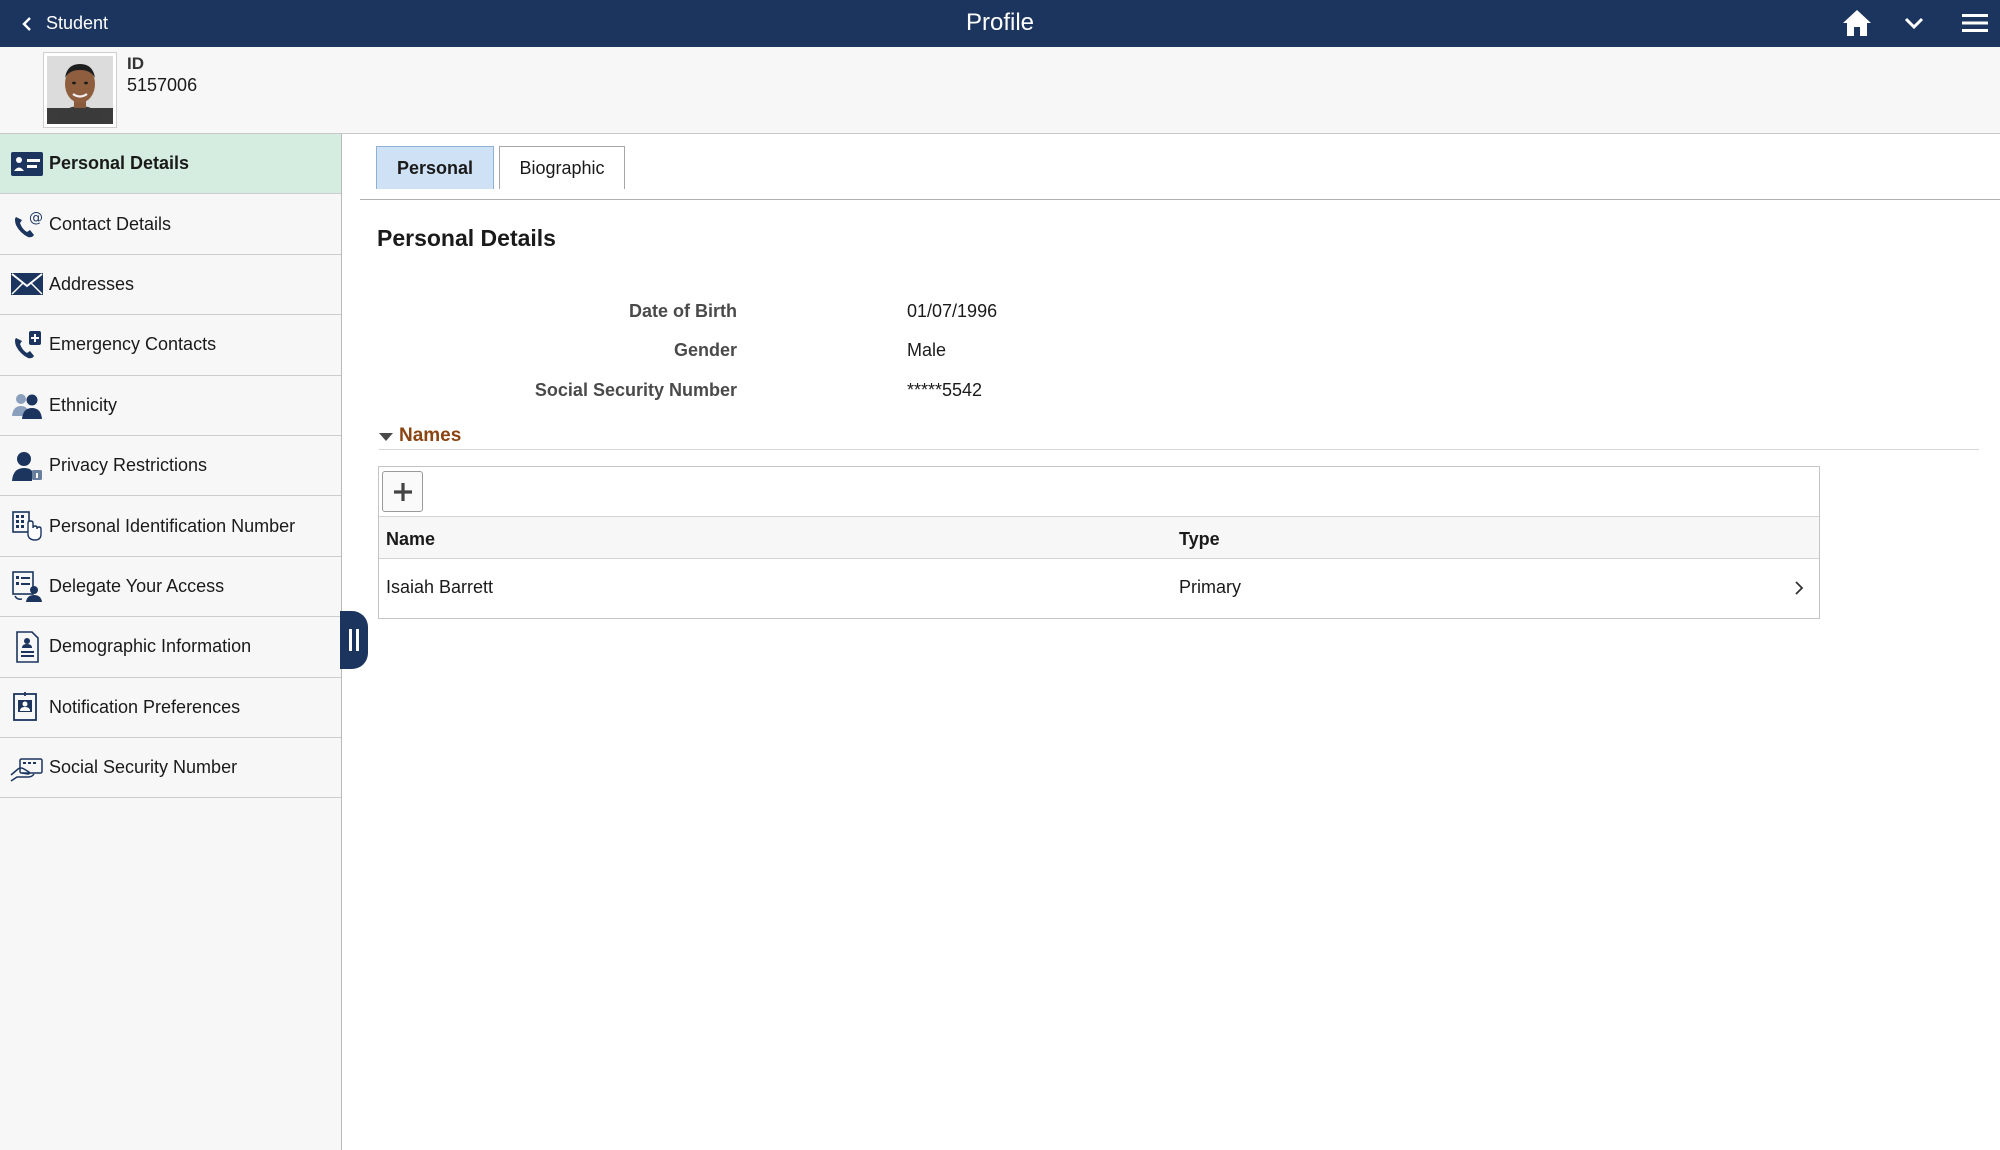 The height and width of the screenshot is (1150, 2000). Describe the element at coordinates (635, 390) in the screenshot. I see `ssn-label: Social Security Number` at that location.